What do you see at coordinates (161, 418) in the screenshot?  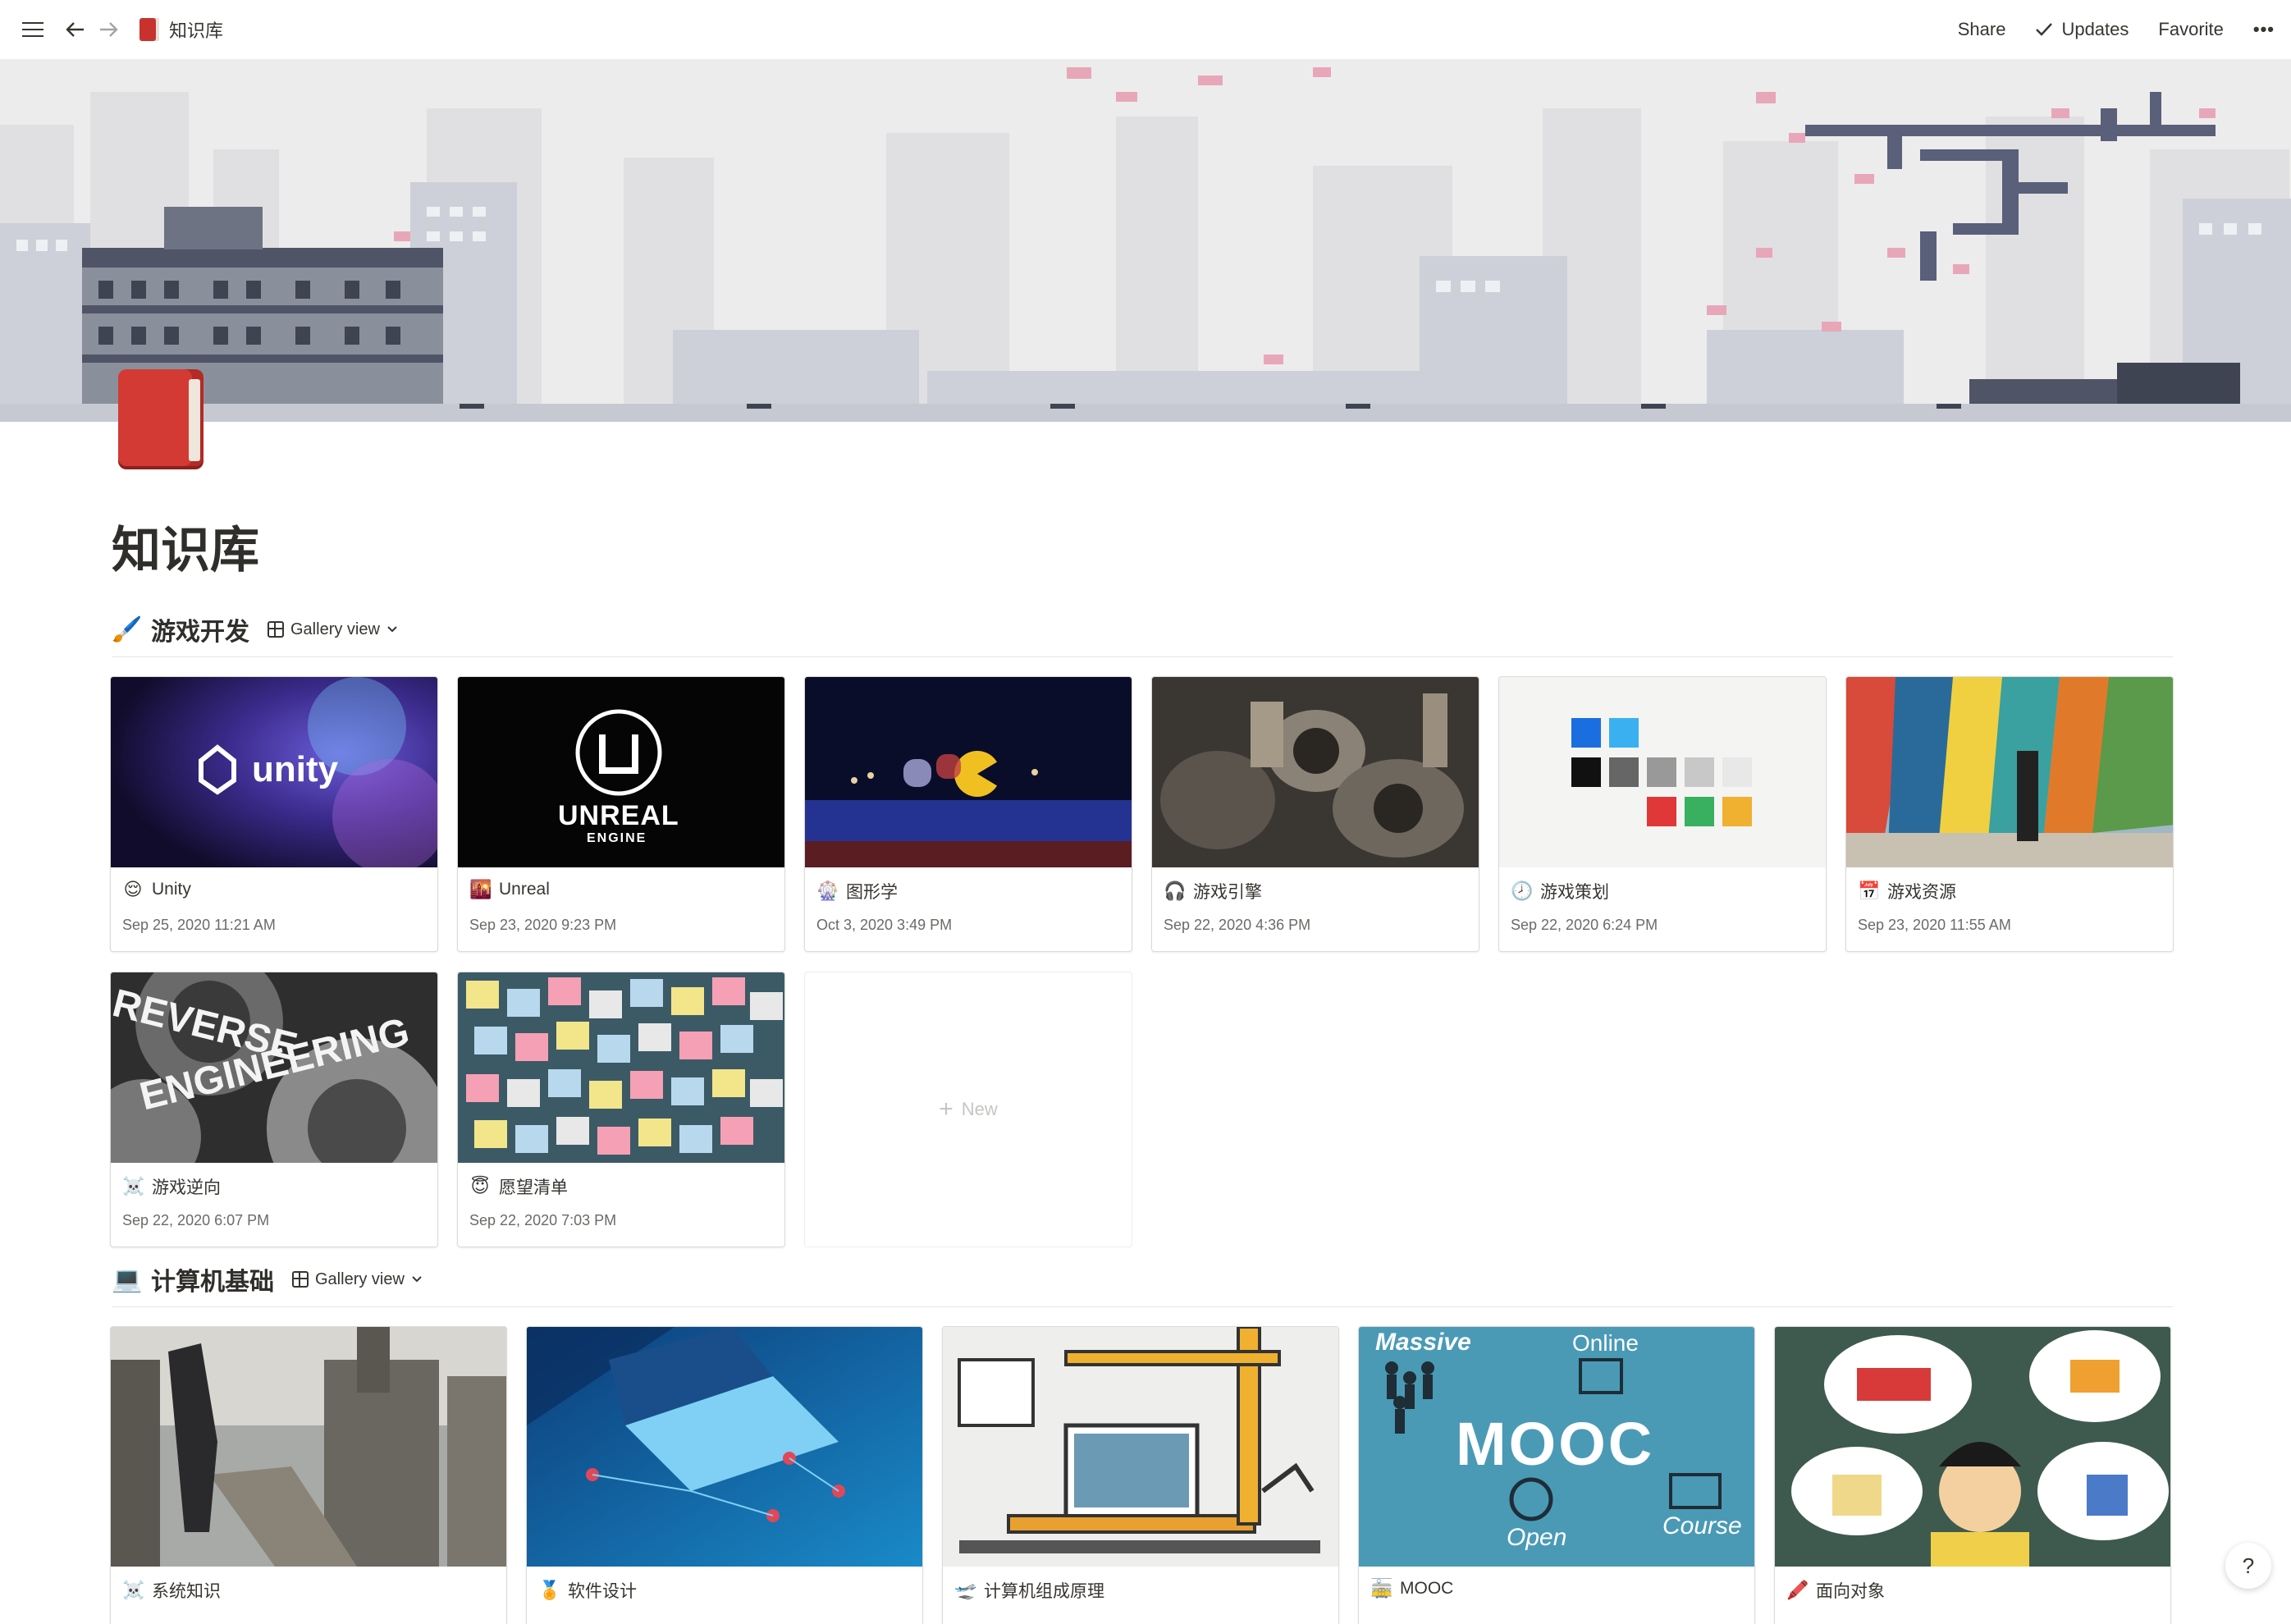 I see `page-book-icon` at bounding box center [161, 418].